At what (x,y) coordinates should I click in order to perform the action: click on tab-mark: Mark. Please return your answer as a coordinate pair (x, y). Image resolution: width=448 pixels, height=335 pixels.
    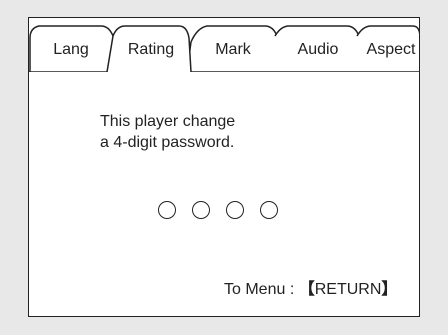
    Looking at the image, I should click on (233, 50).